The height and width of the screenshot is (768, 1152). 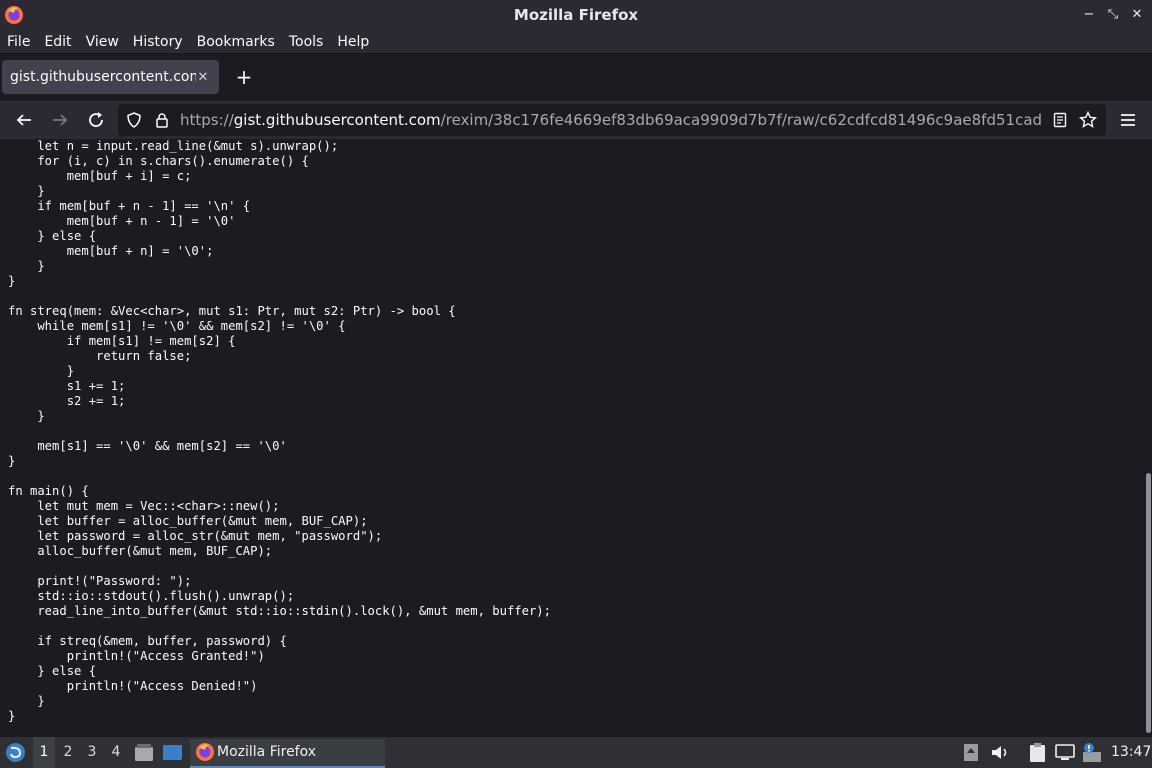 What do you see at coordinates (144, 752) in the screenshot?
I see `file-manager-icon` at bounding box center [144, 752].